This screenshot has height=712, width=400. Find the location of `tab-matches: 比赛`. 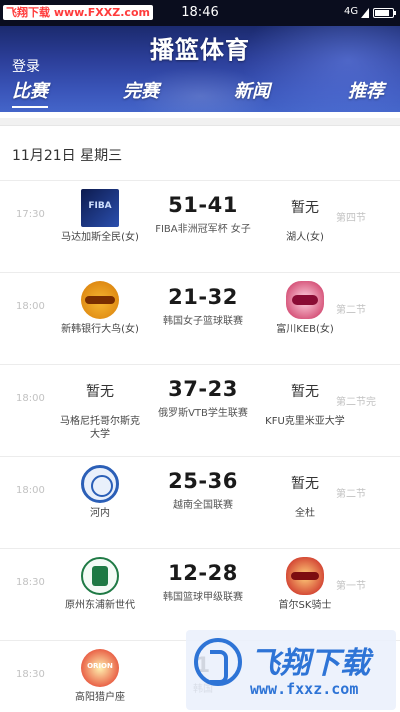

tab-matches: 比赛 is located at coordinates (30, 92).